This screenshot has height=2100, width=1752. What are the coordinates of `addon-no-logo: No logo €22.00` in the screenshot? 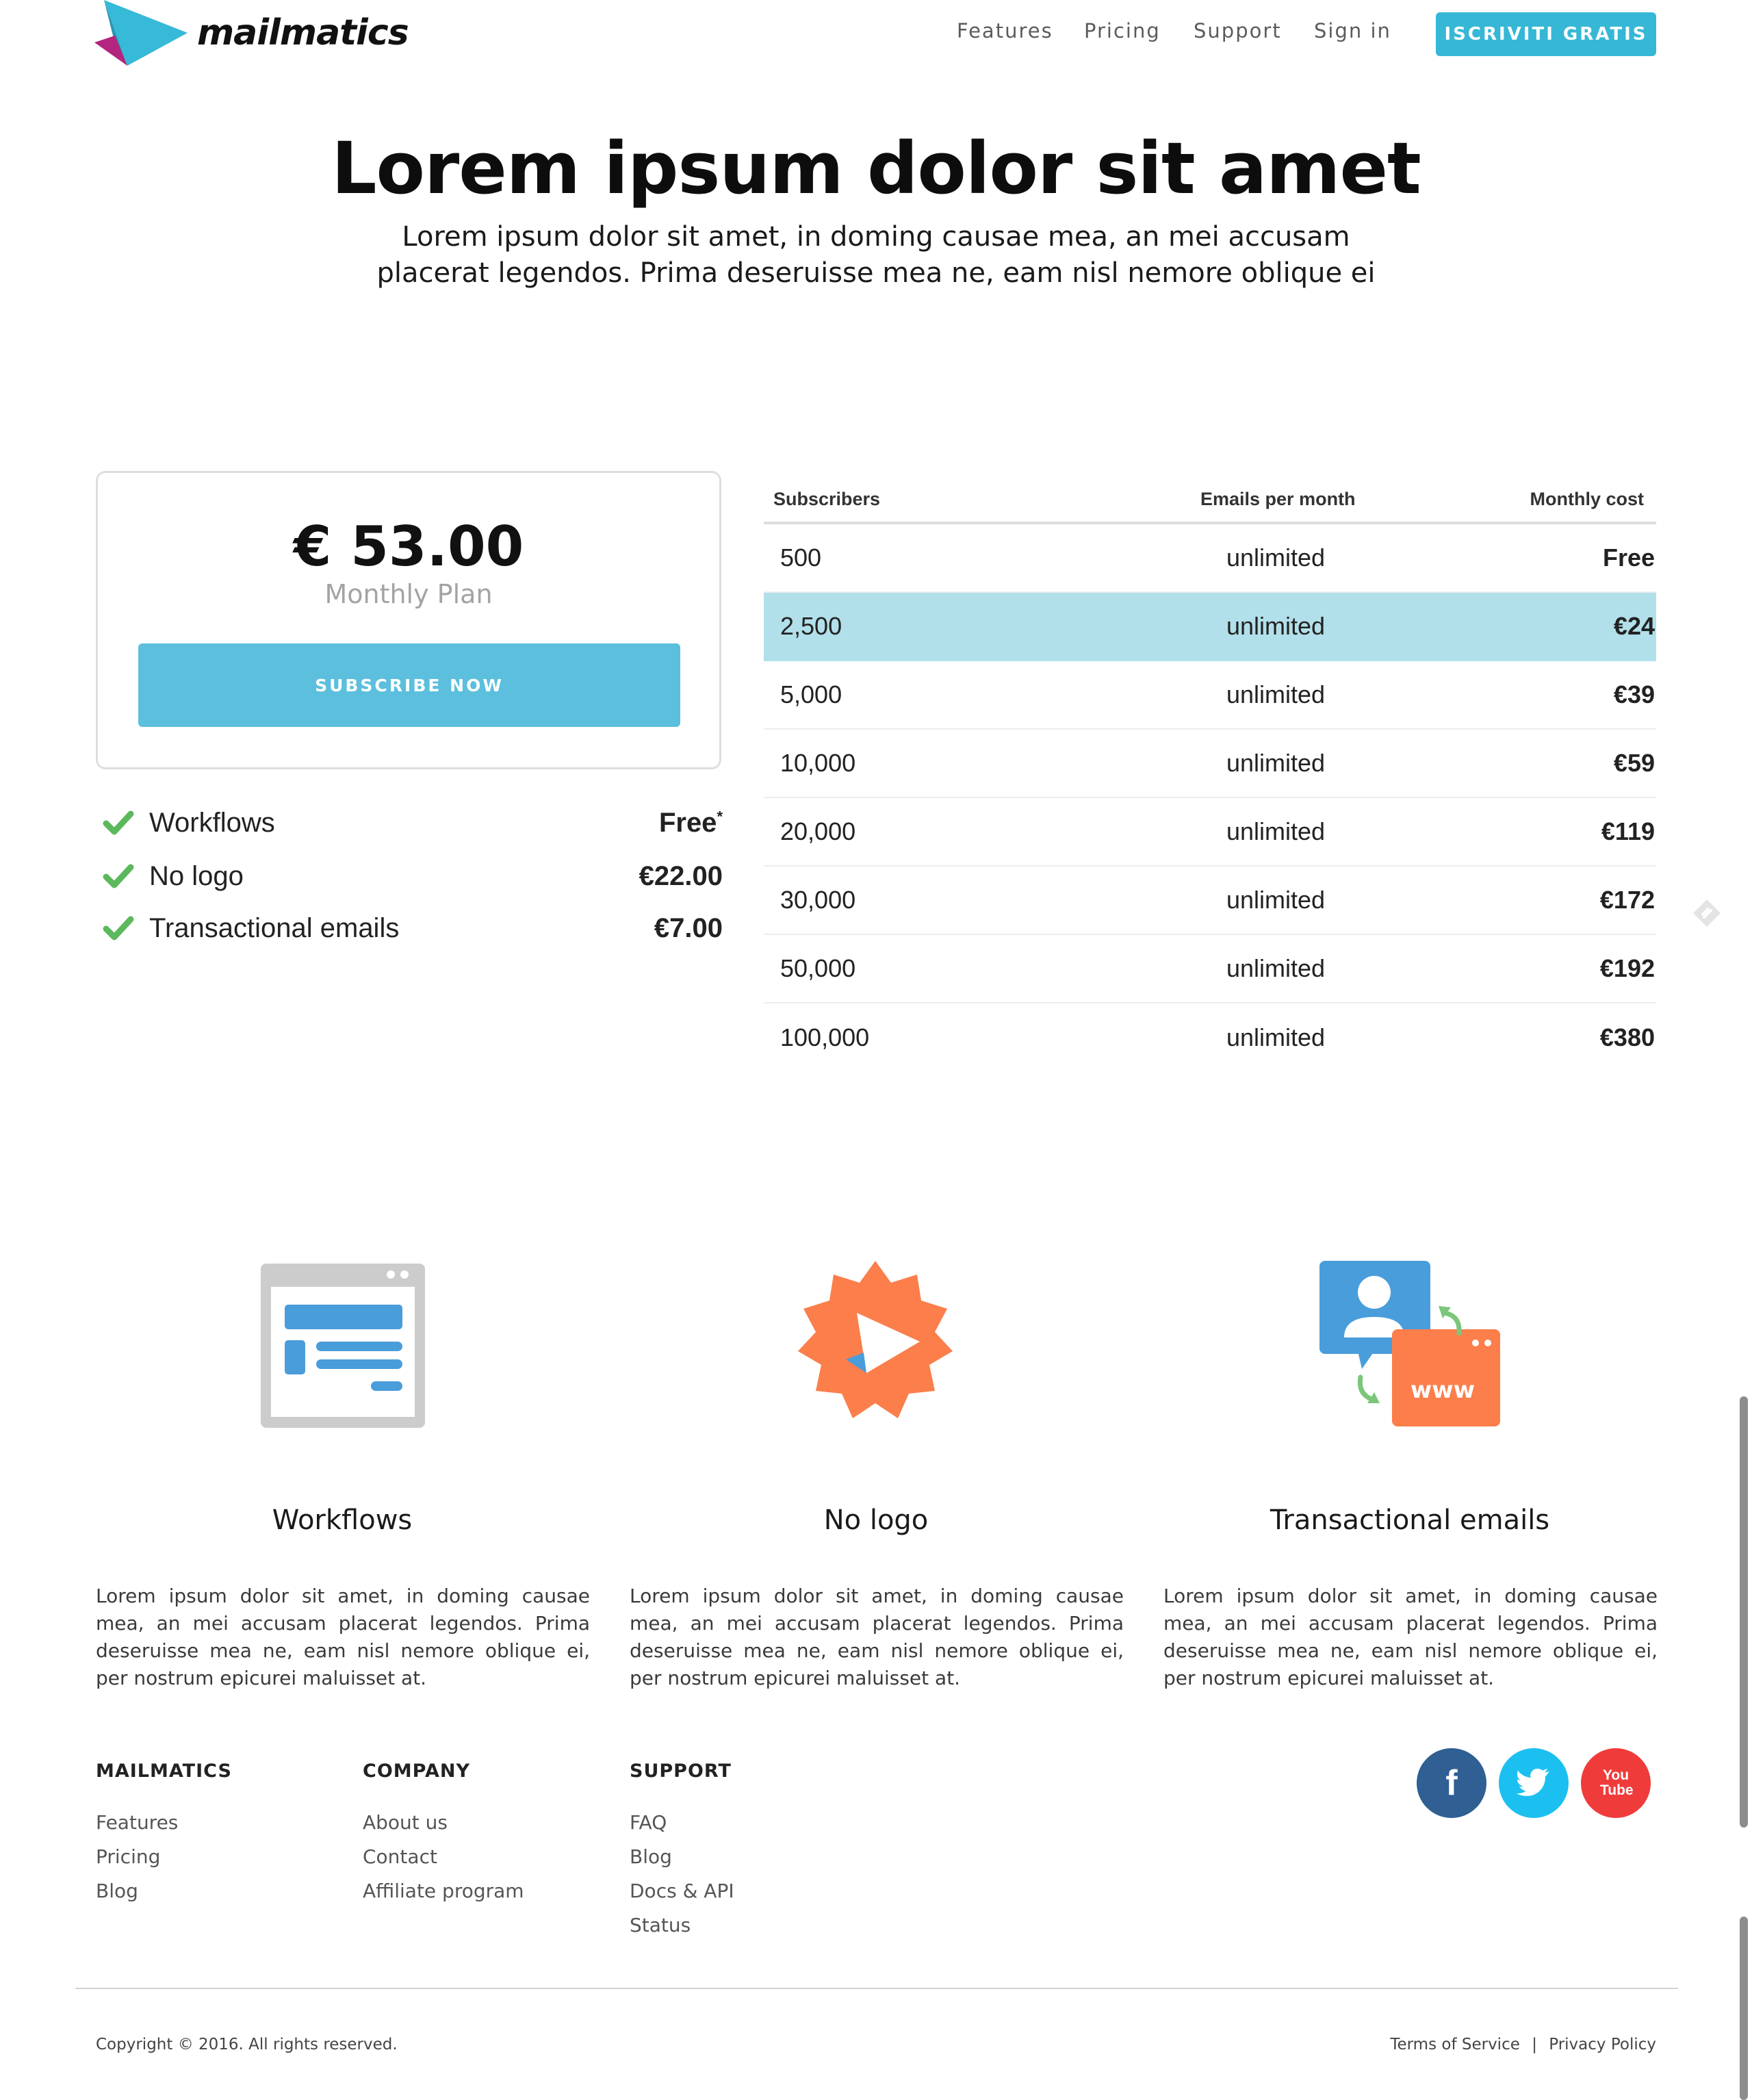 It's located at (413, 877).